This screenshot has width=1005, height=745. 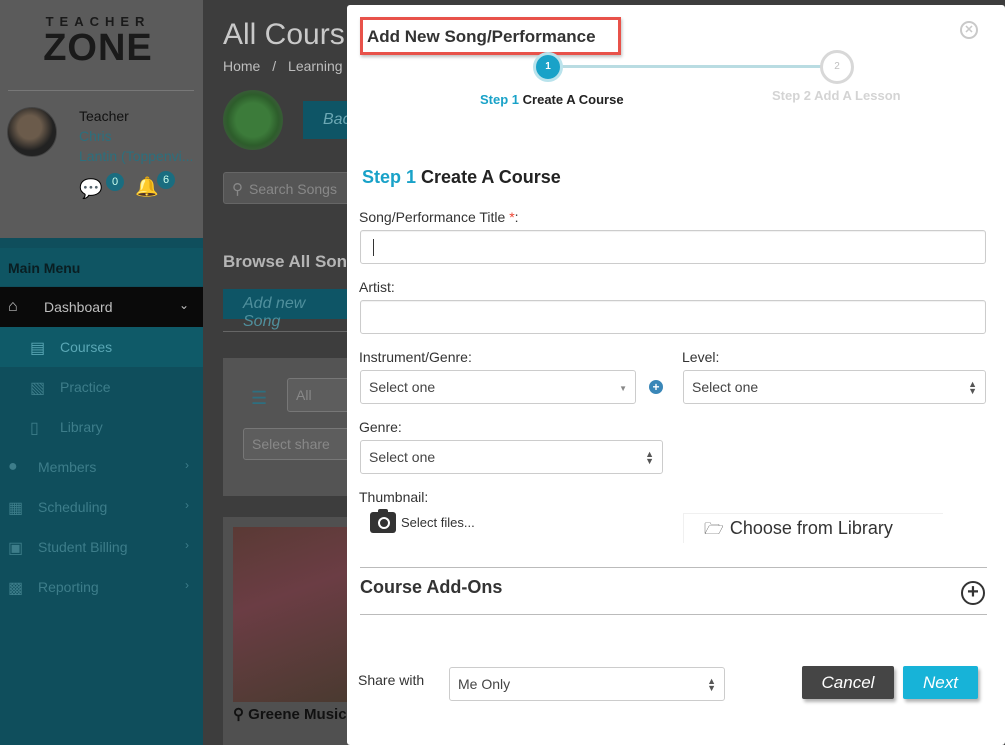 I want to click on folder-open-icon: 🗁, so click(x=714, y=529).